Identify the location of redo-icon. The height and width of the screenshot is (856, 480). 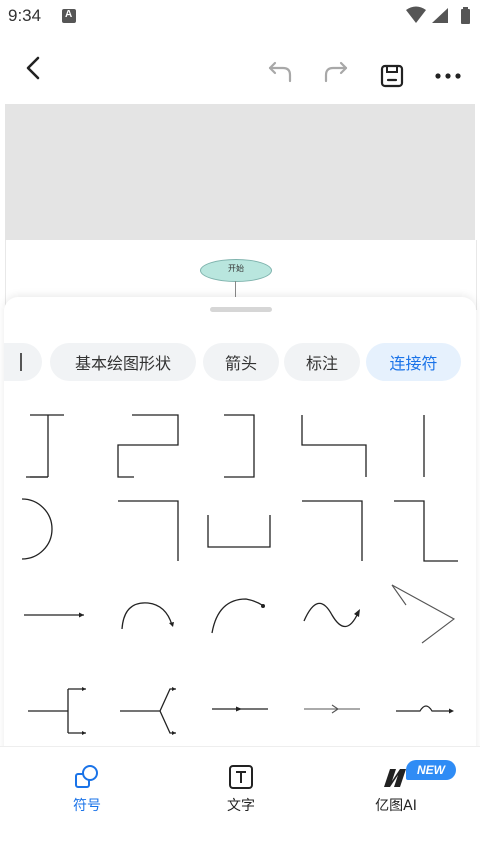
(336, 72).